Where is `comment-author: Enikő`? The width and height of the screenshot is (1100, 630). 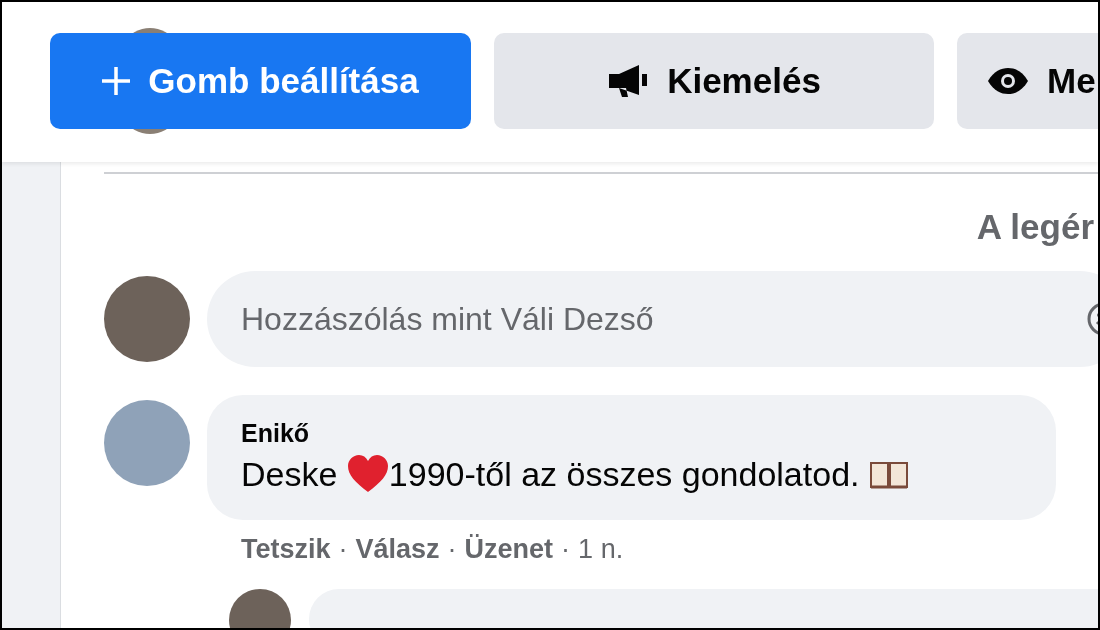
comment-author: Enikő is located at coordinates (275, 433).